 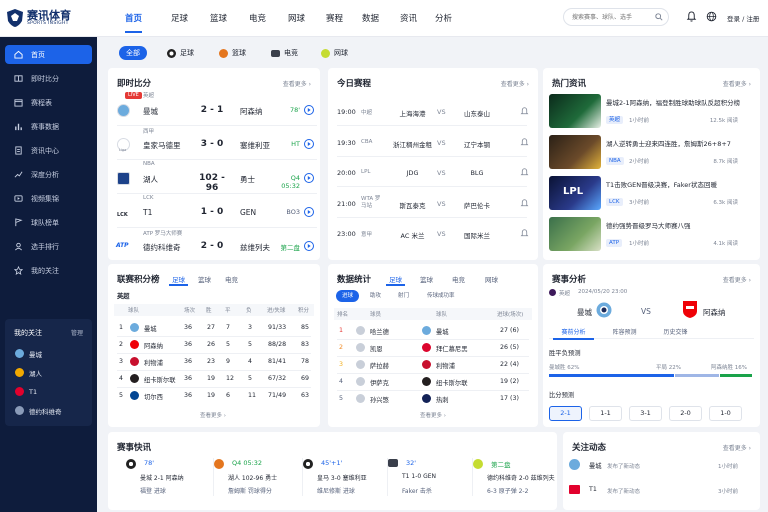 I want to click on news-item: LPL T1击败GEN晋级决赛，Faker状态回暖 LCK 3小时前 6.3k 阅读, so click(x=651, y=196).